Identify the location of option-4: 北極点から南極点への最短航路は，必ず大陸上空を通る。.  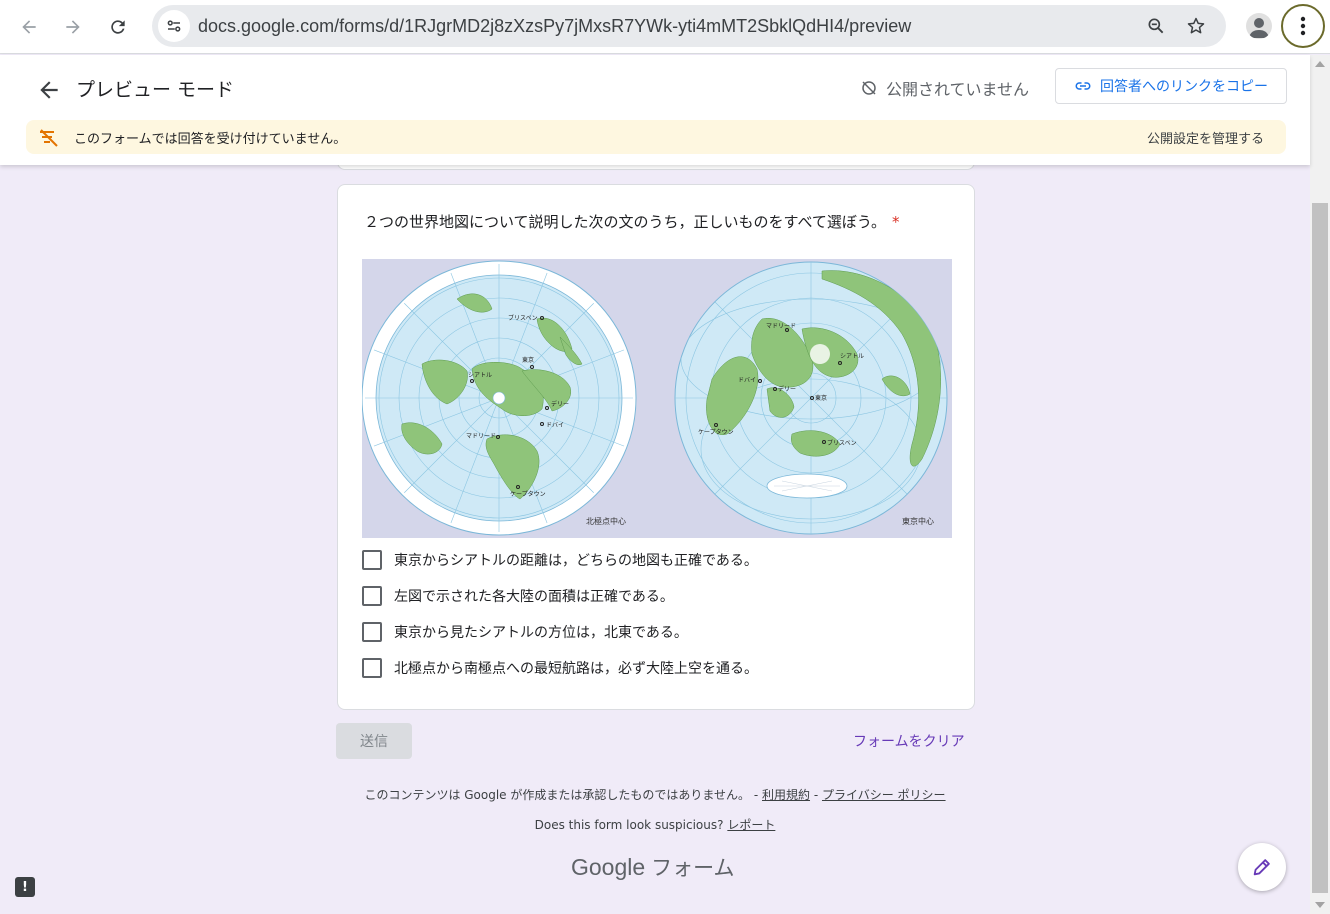
(560, 668).